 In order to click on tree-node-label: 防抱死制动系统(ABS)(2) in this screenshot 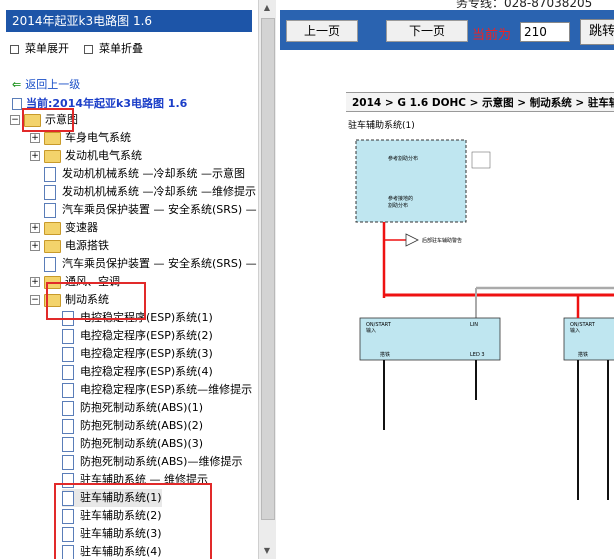, I will do `click(142, 425)`.